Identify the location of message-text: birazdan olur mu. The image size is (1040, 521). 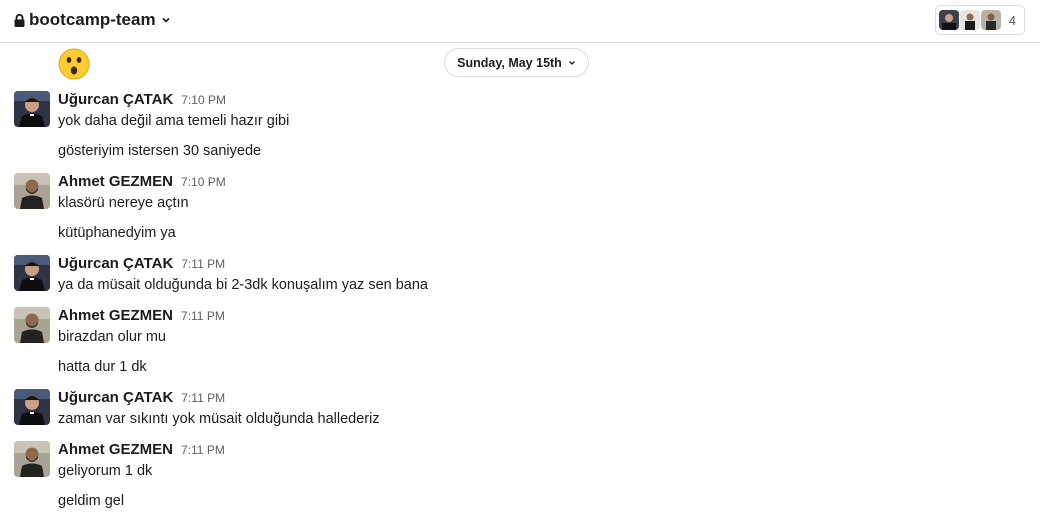
(112, 337).